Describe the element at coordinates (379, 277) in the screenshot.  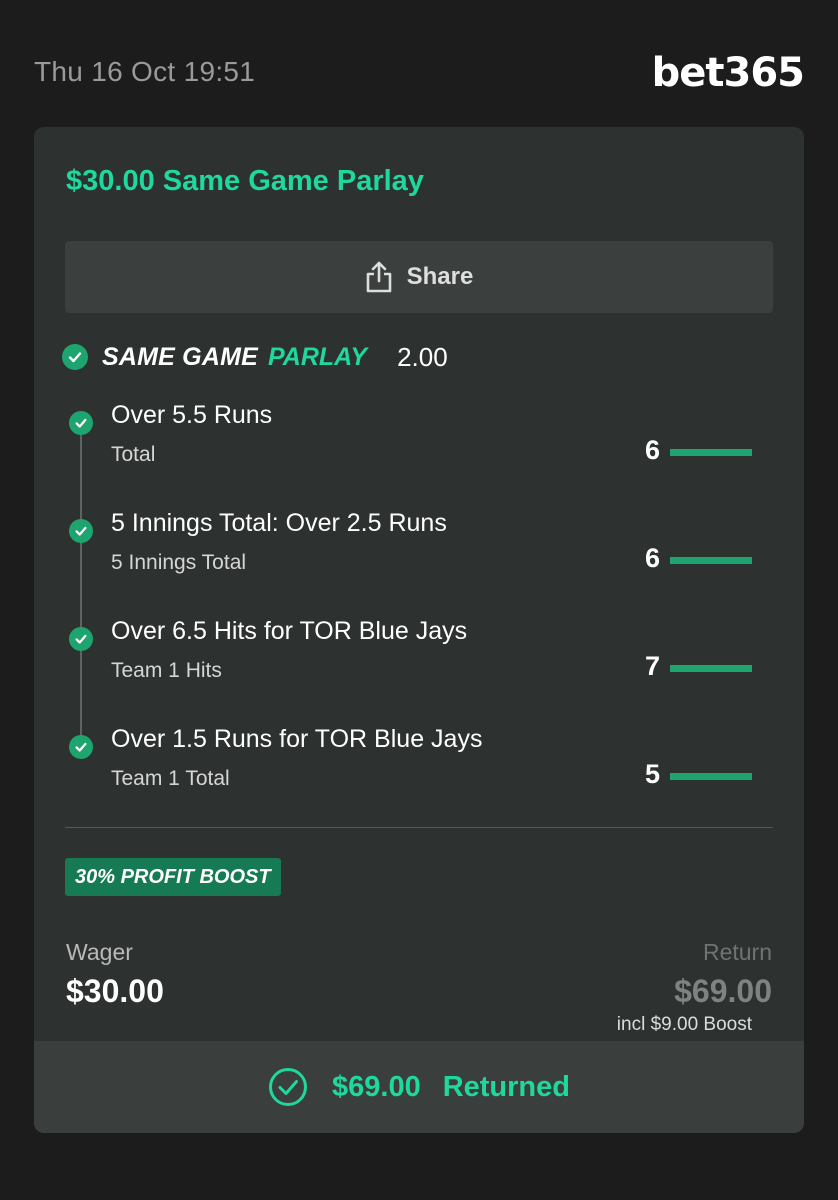
I see `share-icon` at that location.